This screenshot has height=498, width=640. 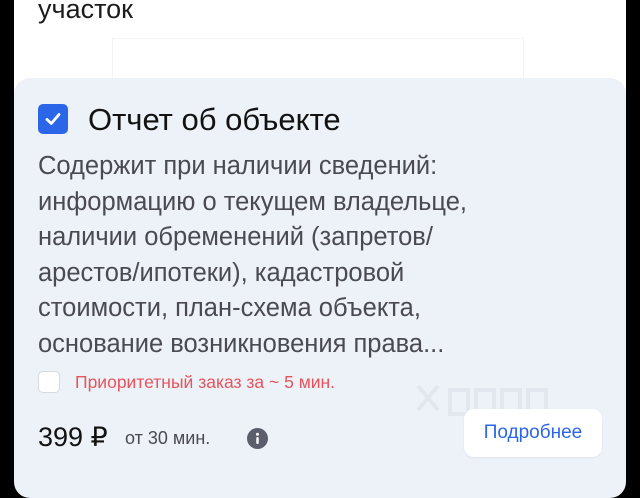 I want to click on more-button: Подробнее, so click(x=533, y=433).